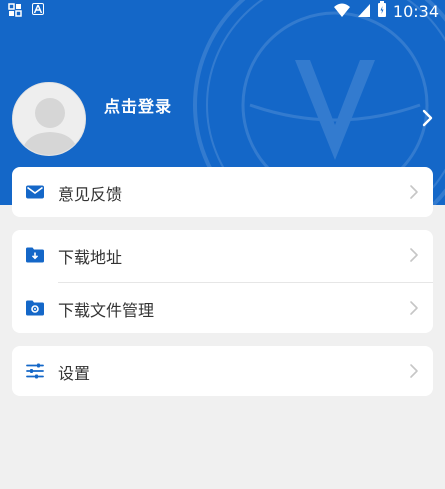  I want to click on profile-chevron-right-icon, so click(428, 120).